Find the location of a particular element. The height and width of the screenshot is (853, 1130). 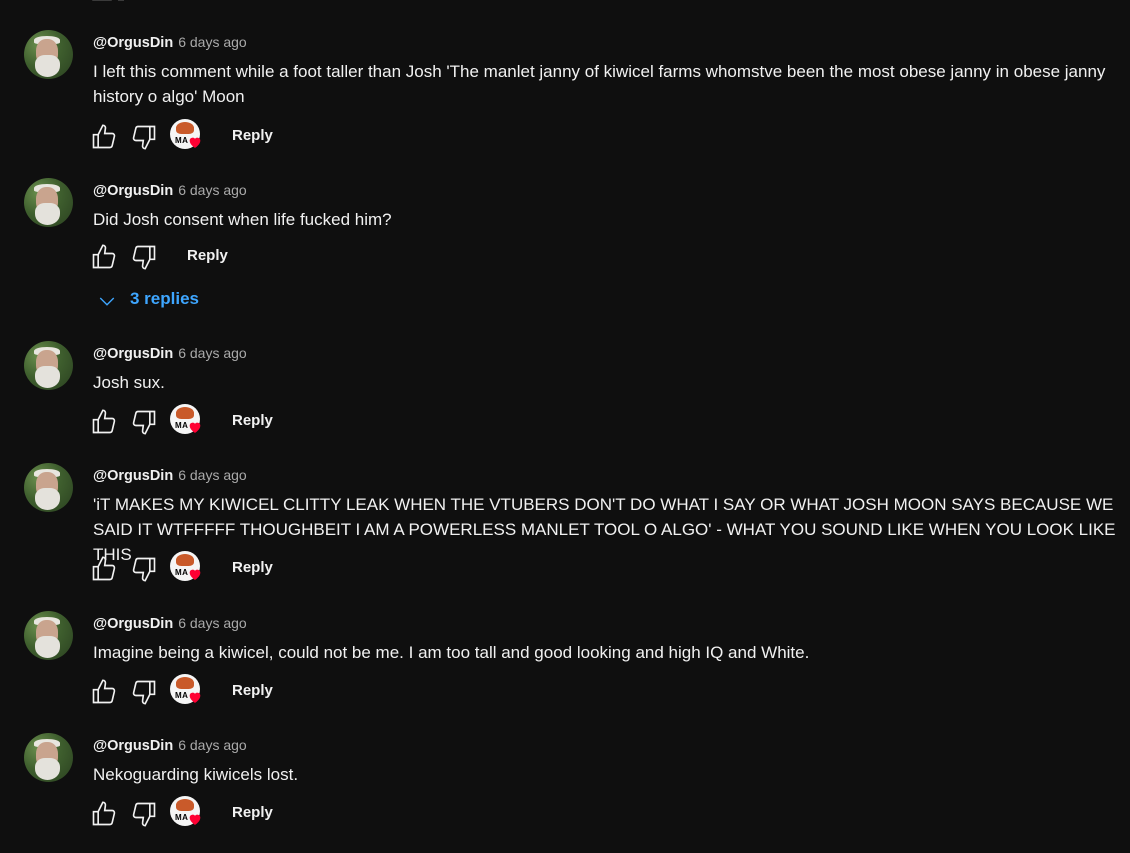

comment-text: Did Josh consent when life fucked him? is located at coordinates (242, 219).